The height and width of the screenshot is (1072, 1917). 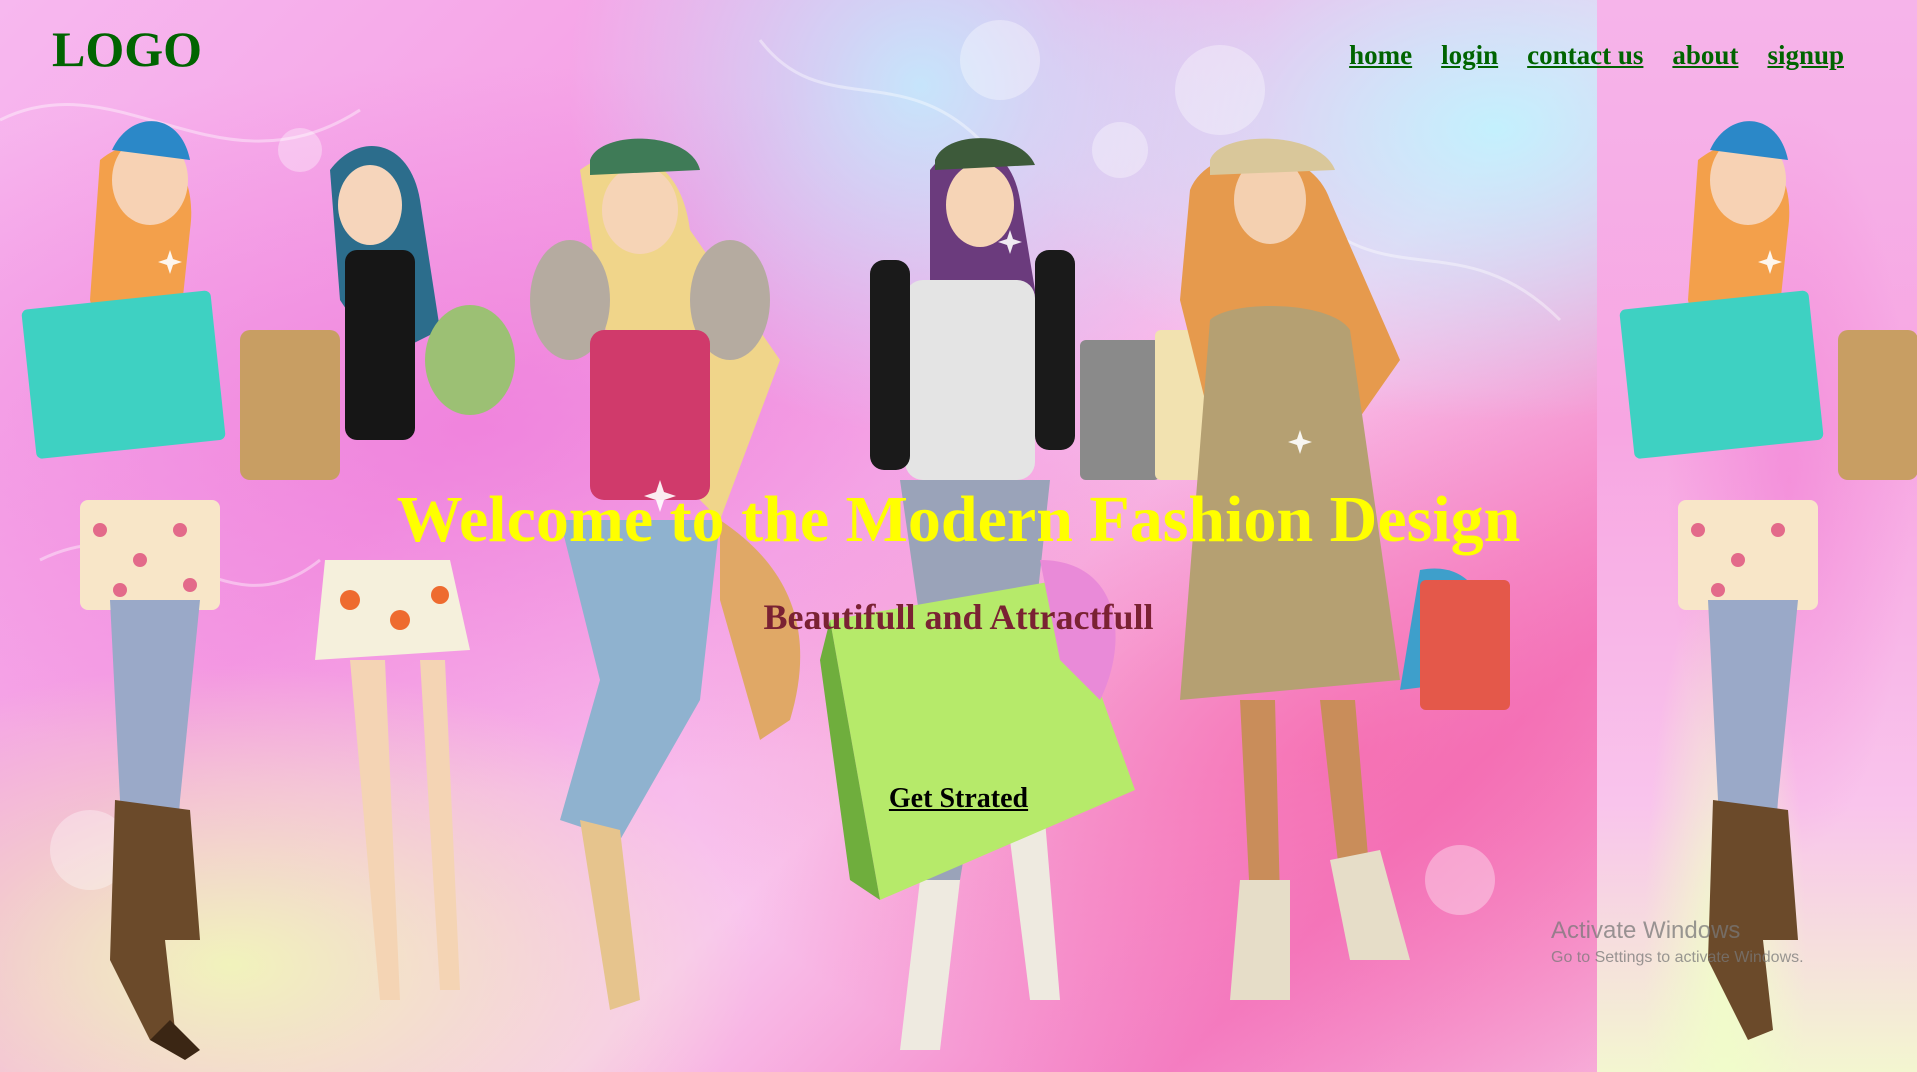 I want to click on nav-home: home, so click(x=1380, y=55).